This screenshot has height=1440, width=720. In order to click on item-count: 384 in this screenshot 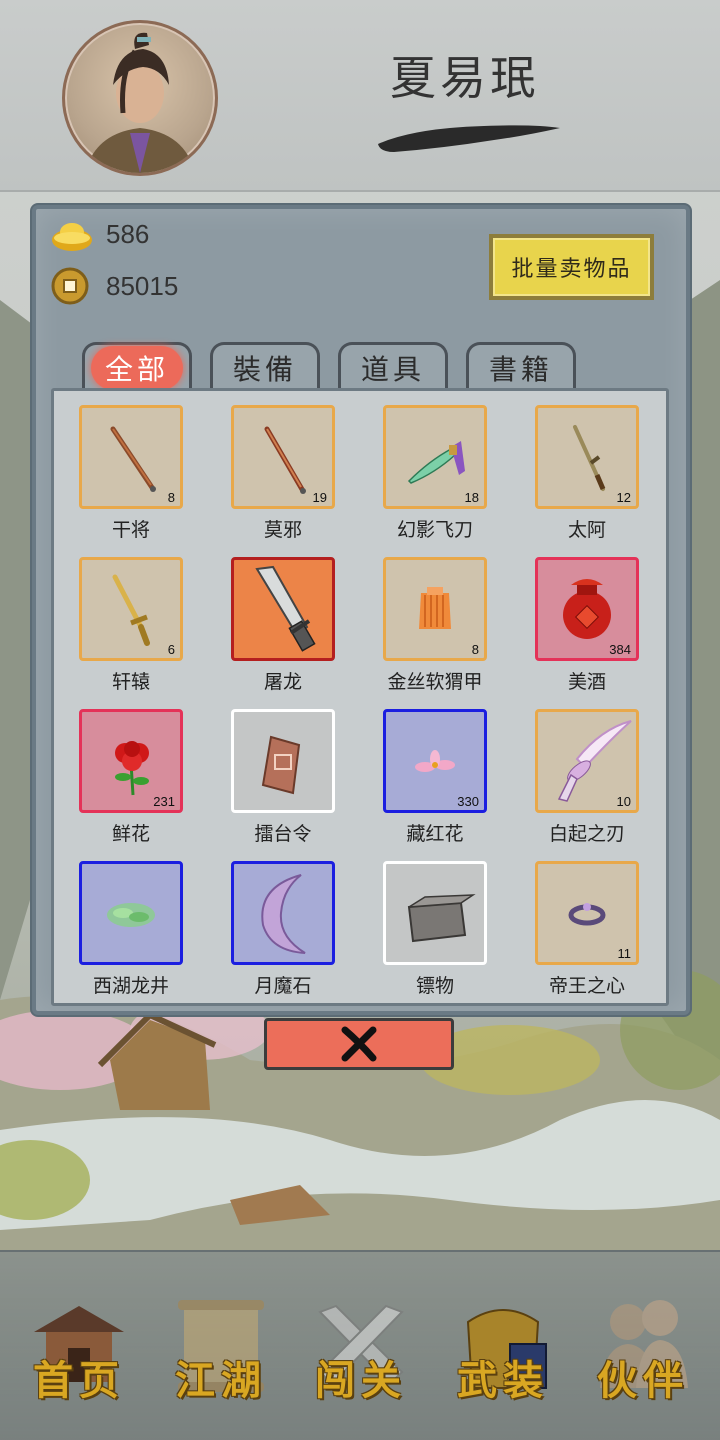, I will do `click(620, 649)`.